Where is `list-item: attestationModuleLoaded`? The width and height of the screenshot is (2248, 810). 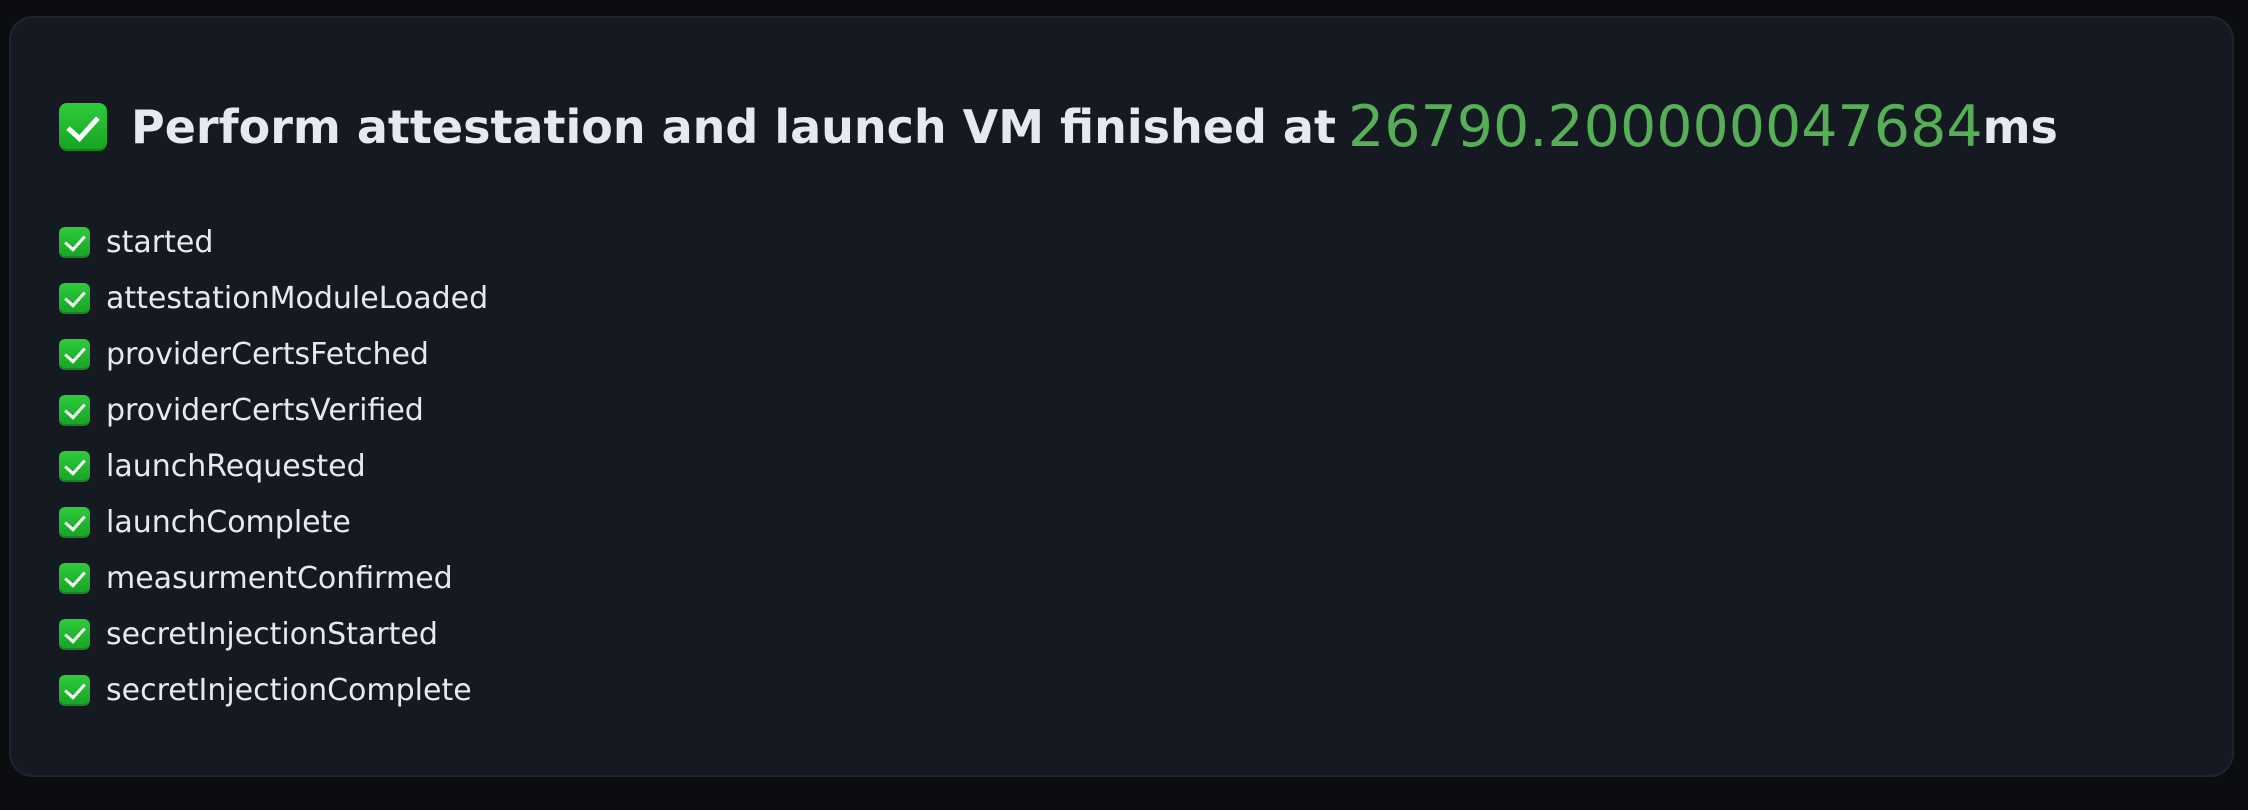
list-item: attestationModuleLoaded is located at coordinates (273, 298).